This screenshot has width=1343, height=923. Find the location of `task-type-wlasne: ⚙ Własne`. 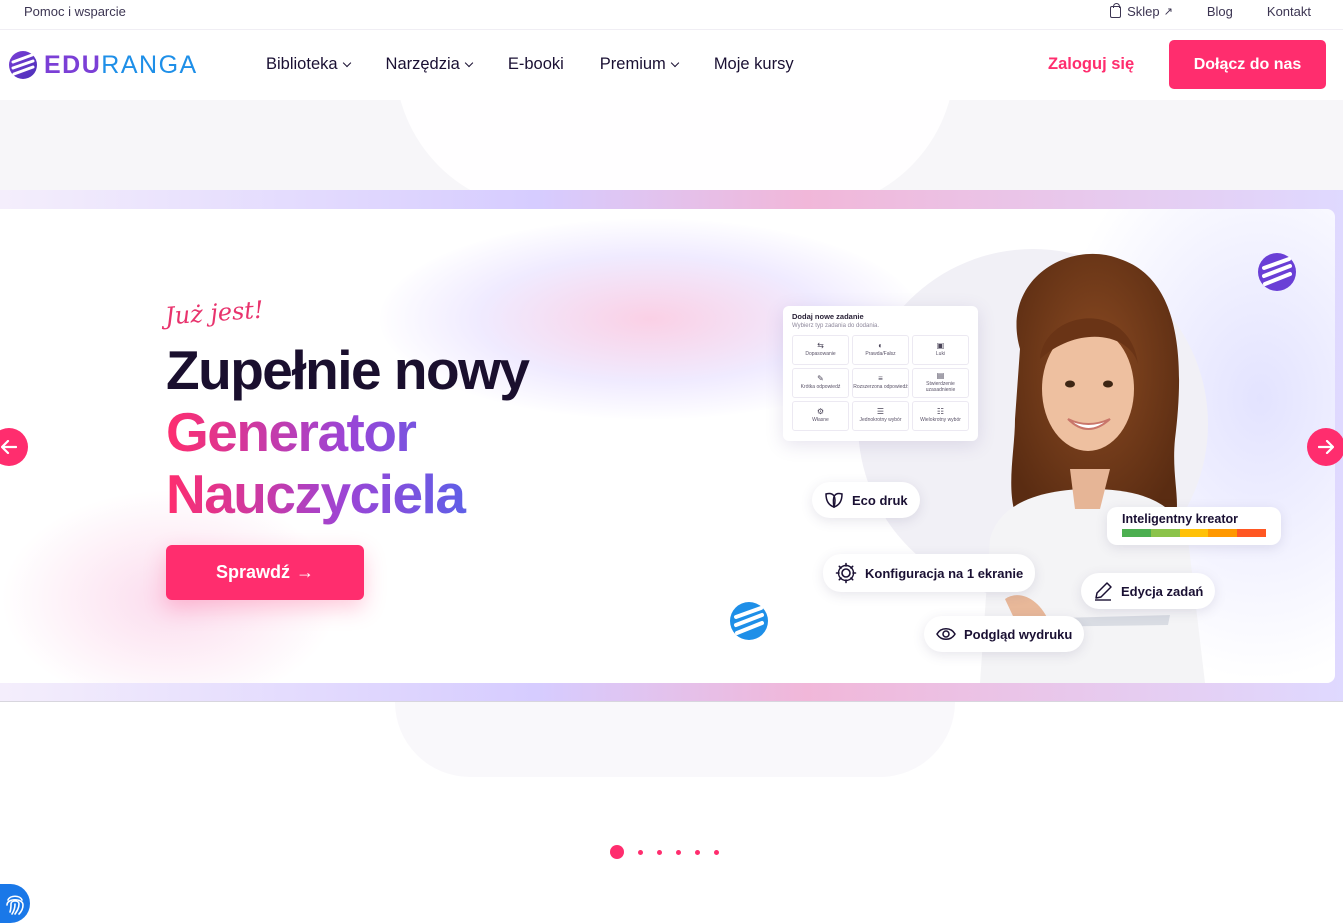

task-type-wlasne: ⚙ Własne is located at coordinates (820, 416).